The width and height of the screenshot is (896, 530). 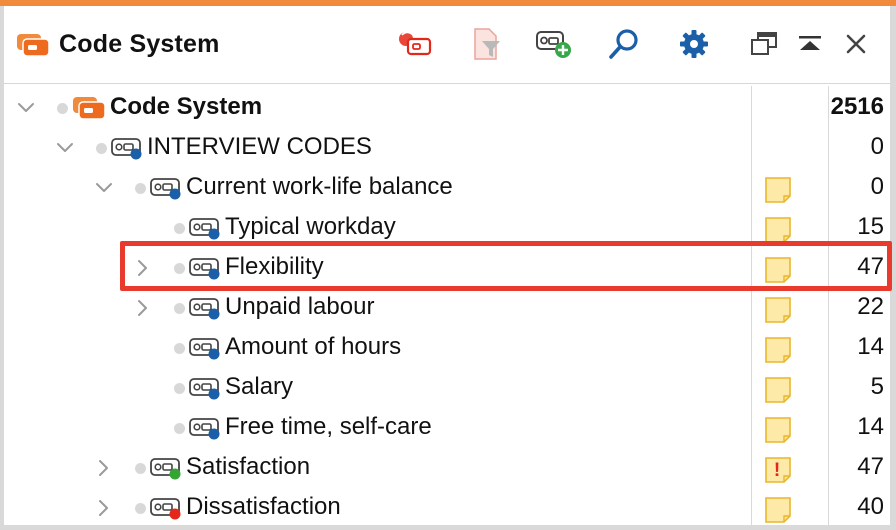 I want to click on code-label: Free time, self-care, so click(x=328, y=426).